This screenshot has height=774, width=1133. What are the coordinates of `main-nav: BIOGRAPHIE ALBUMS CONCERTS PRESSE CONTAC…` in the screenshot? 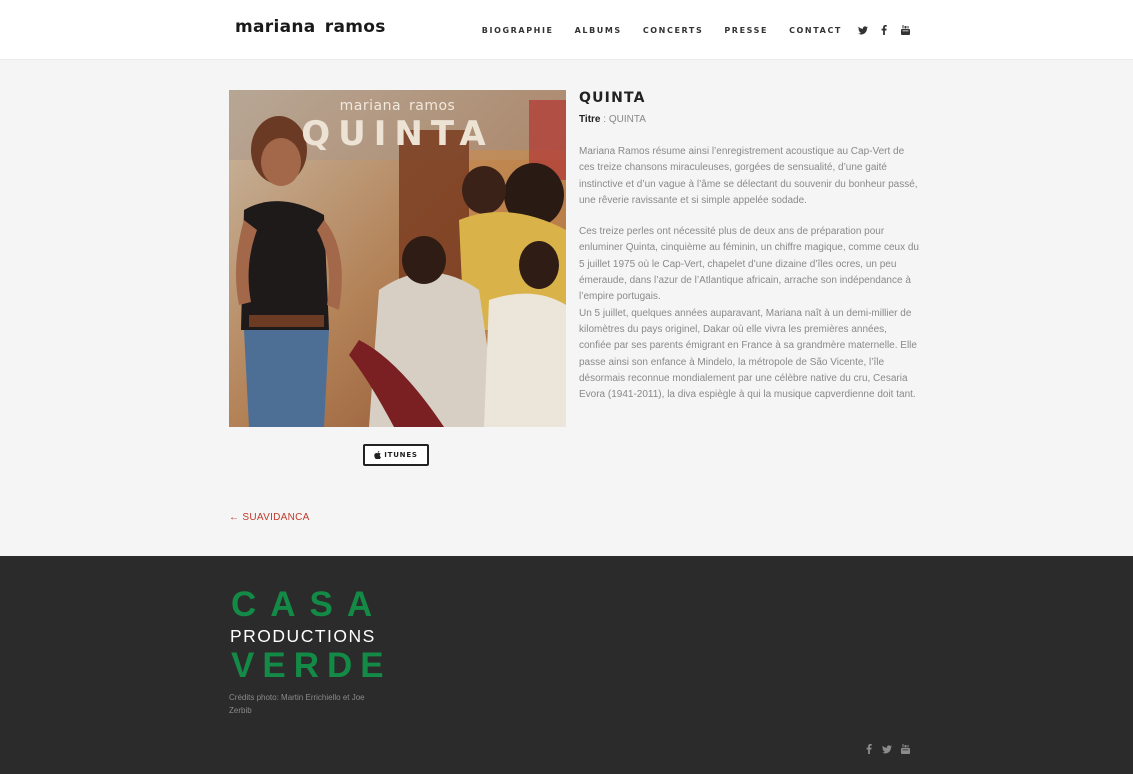 It's located at (807, 30).